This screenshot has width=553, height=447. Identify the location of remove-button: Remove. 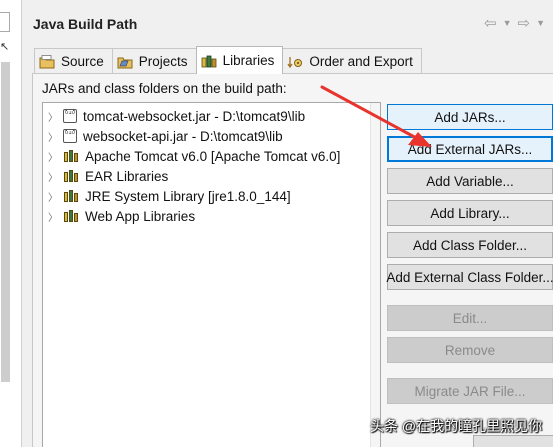
(470, 350).